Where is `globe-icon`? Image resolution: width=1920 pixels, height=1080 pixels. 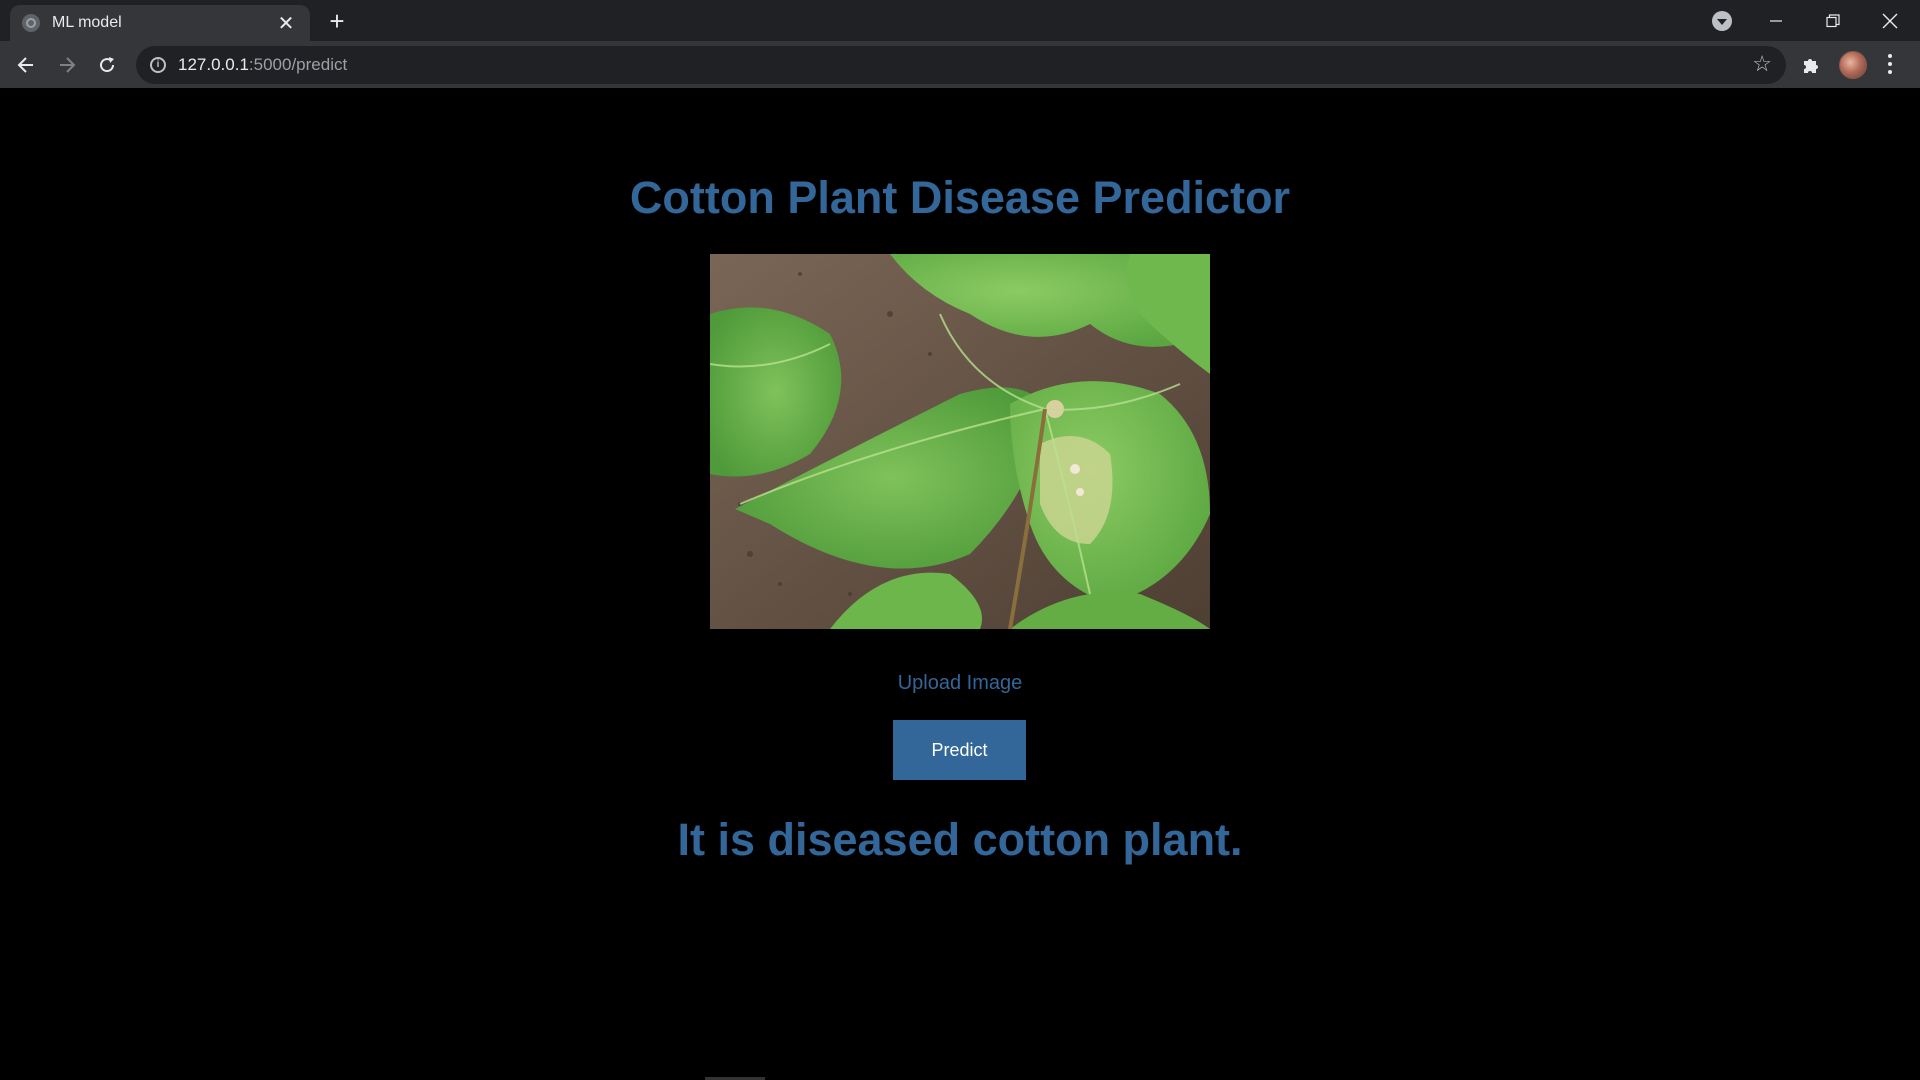 globe-icon is located at coordinates (31, 23).